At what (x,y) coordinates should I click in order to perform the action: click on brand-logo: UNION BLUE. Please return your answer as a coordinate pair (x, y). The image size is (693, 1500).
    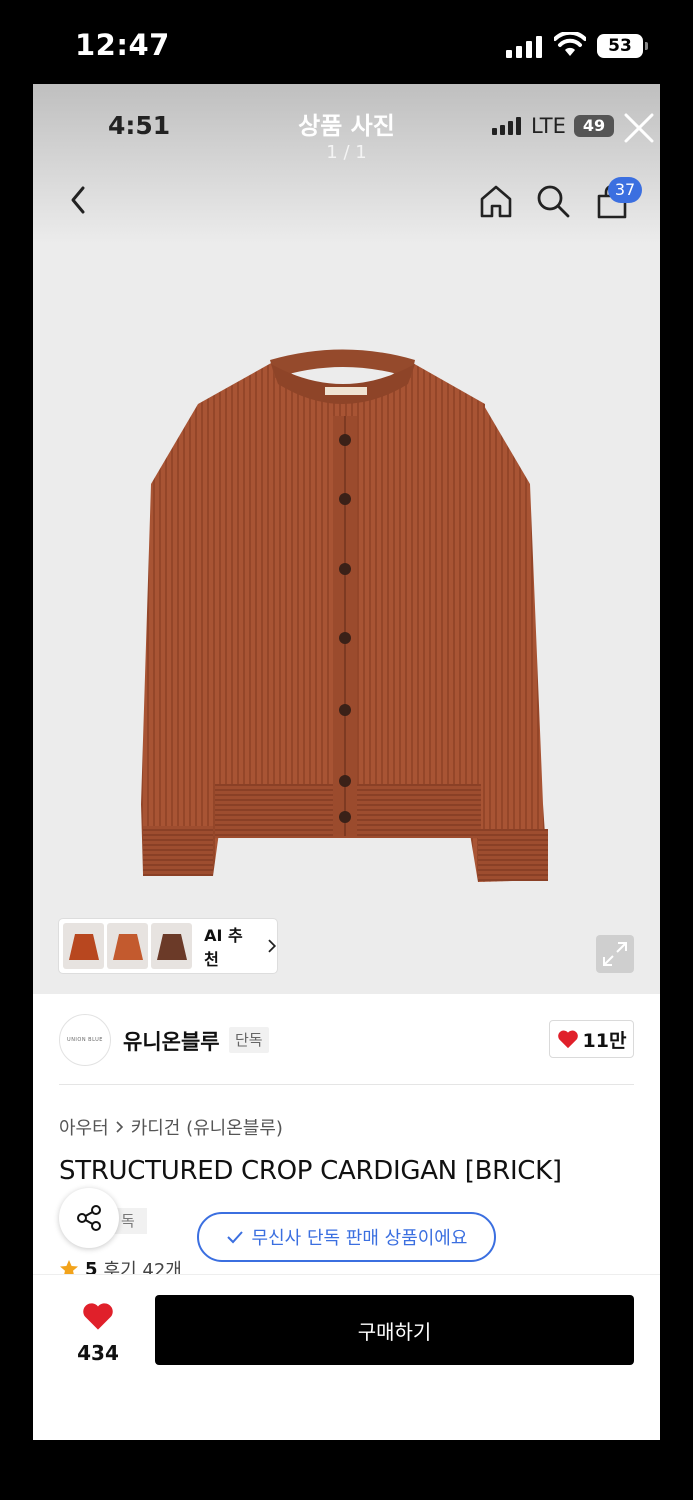
    Looking at the image, I should click on (85, 1040).